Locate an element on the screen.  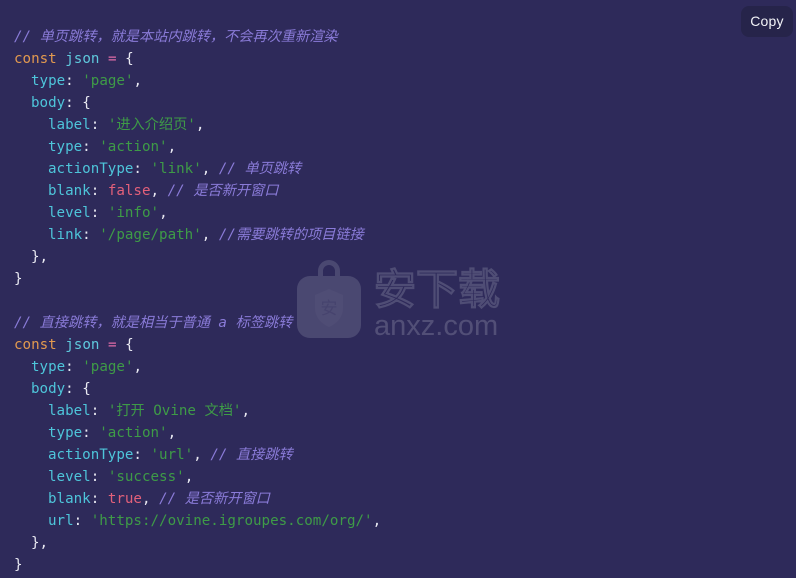
code-token-bool: true is located at coordinates (124, 499).